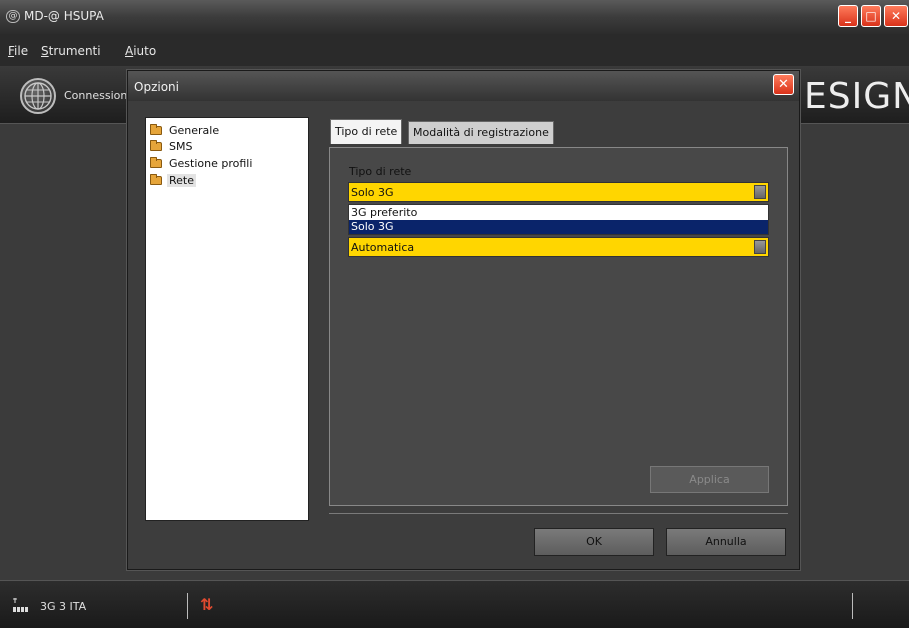  What do you see at coordinates (156, 179) in the screenshot?
I see `folder-open-icon` at bounding box center [156, 179].